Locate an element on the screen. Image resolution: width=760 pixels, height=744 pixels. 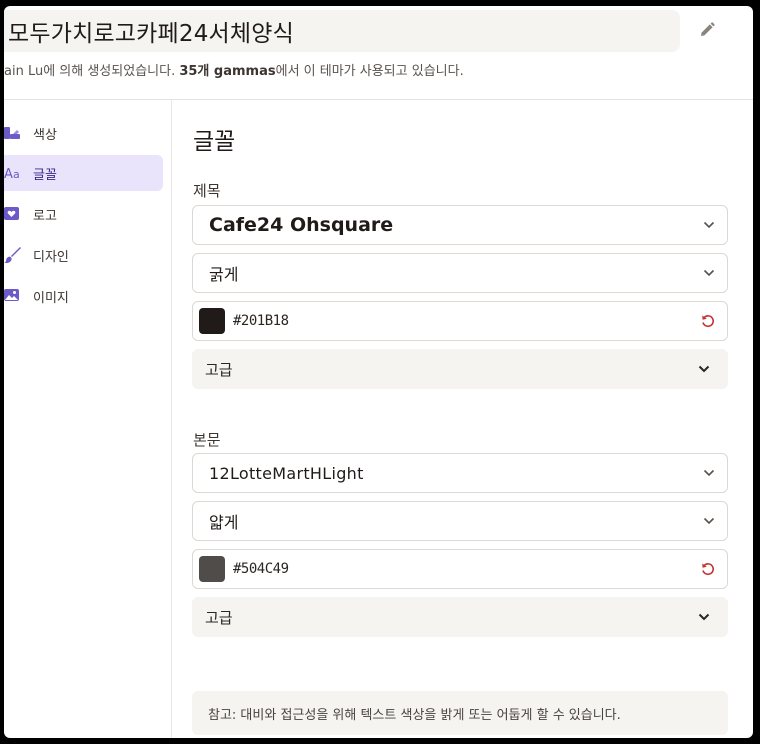
meta-author: ain Lu에 의해 생성되었습니다. is located at coordinates (92, 71).